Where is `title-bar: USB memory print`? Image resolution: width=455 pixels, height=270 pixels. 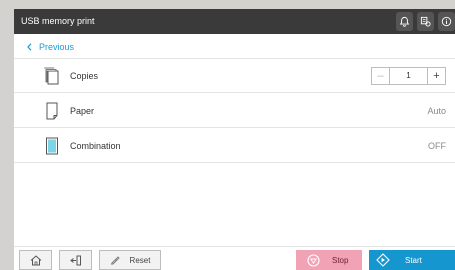
title-bar: USB memory print is located at coordinates (234, 21).